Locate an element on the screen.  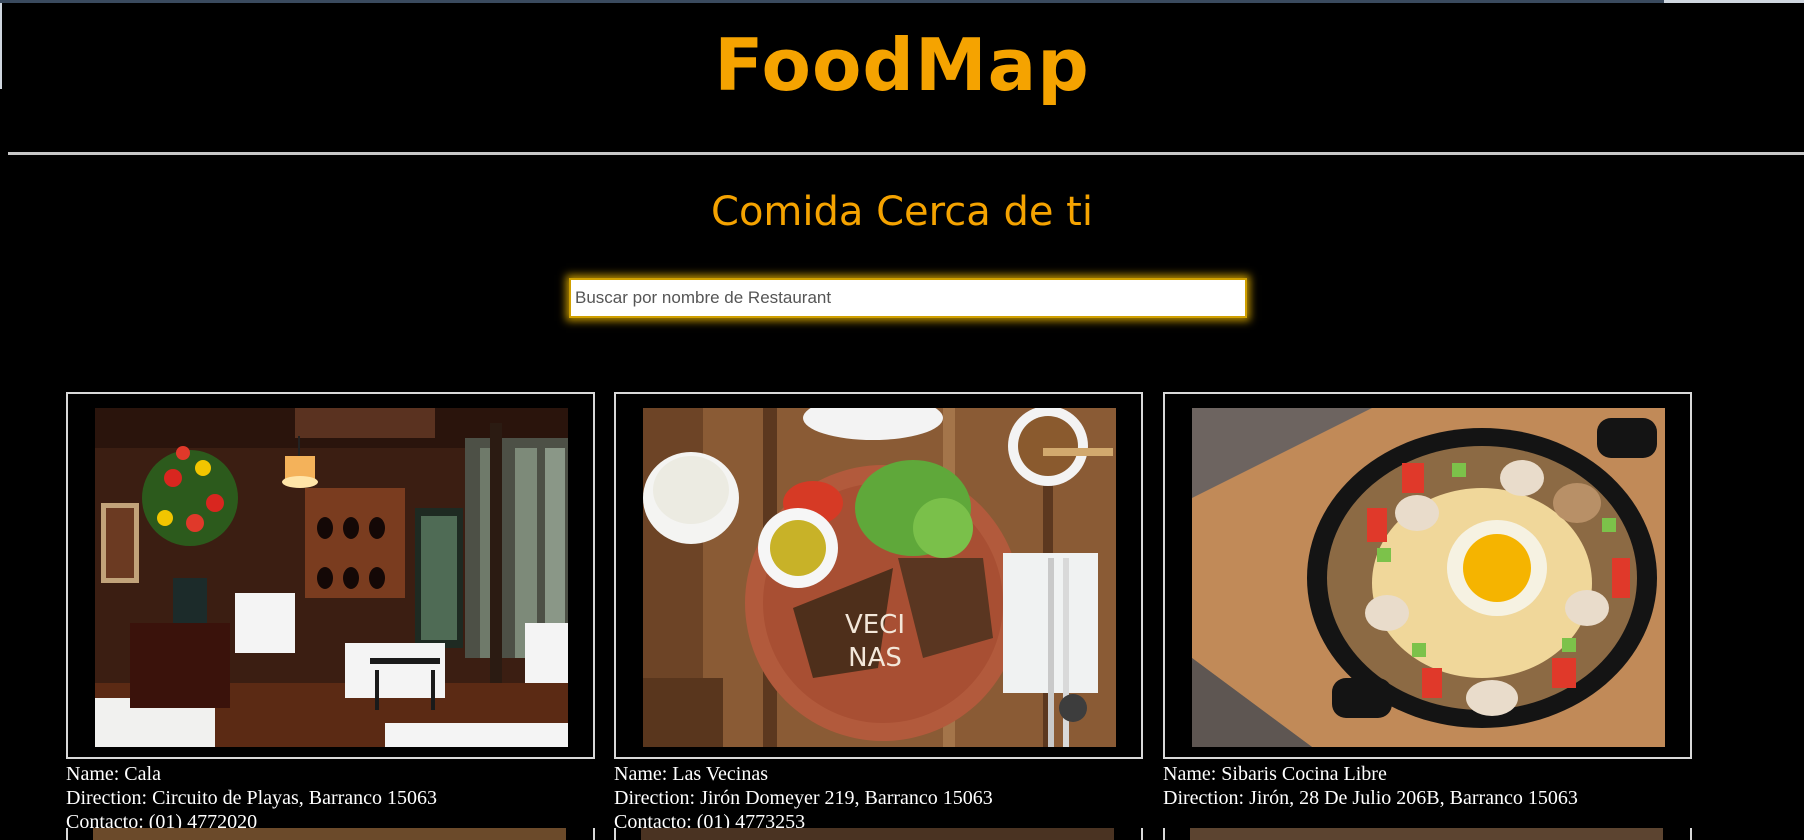
plate-text-veci: VECI is located at coordinates (875, 625).